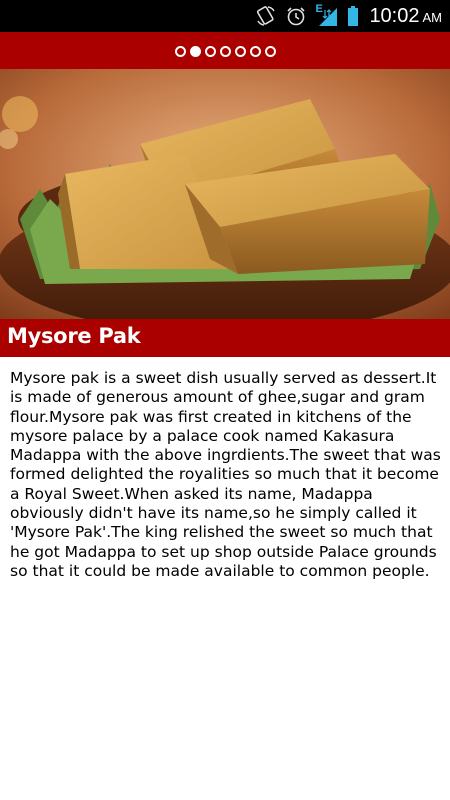 The image size is (450, 800). I want to click on pager-bar, so click(225, 50).